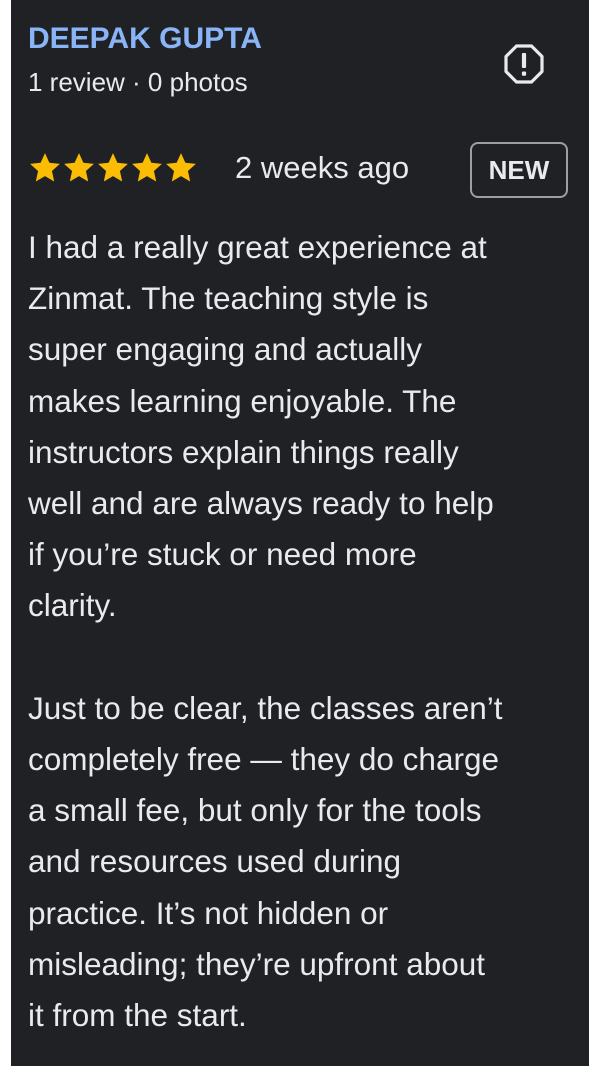  I want to click on new-badge: NEW, so click(519, 170).